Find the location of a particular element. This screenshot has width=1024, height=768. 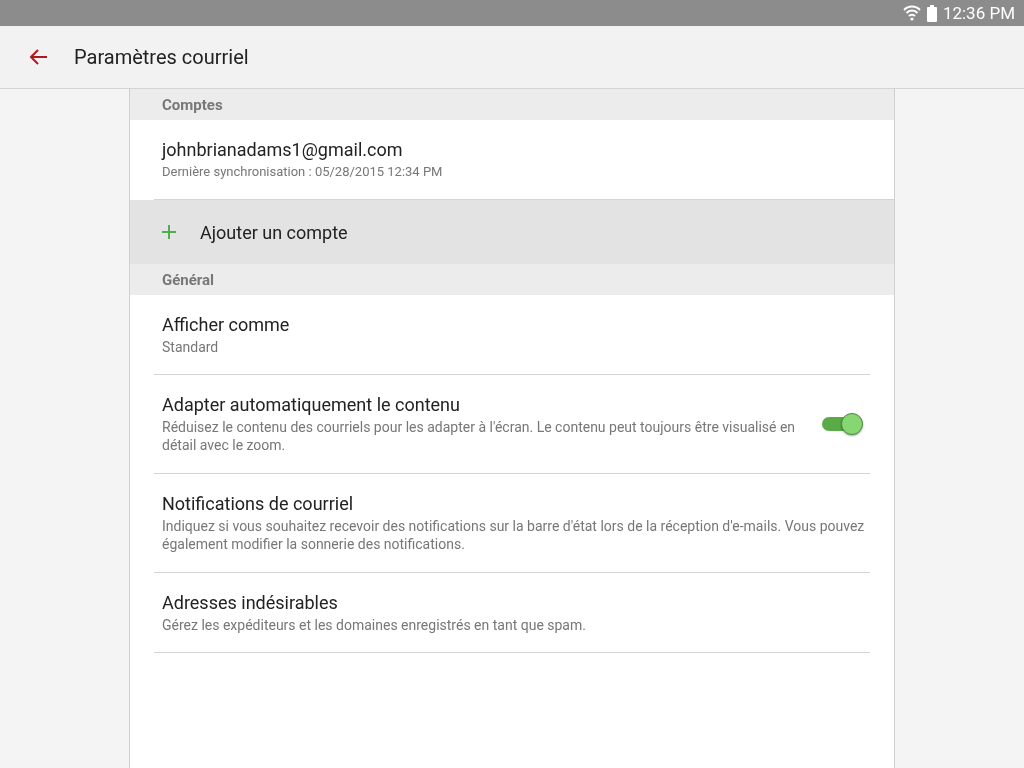

setting-item: Notifications de courriel Indiquez si vous souhaitez recevoir des notifications sur la barre d'état lors de la réception d'e-mails. Vous pouvez également modifier la sonnerie des notifications. is located at coordinates (512, 523).